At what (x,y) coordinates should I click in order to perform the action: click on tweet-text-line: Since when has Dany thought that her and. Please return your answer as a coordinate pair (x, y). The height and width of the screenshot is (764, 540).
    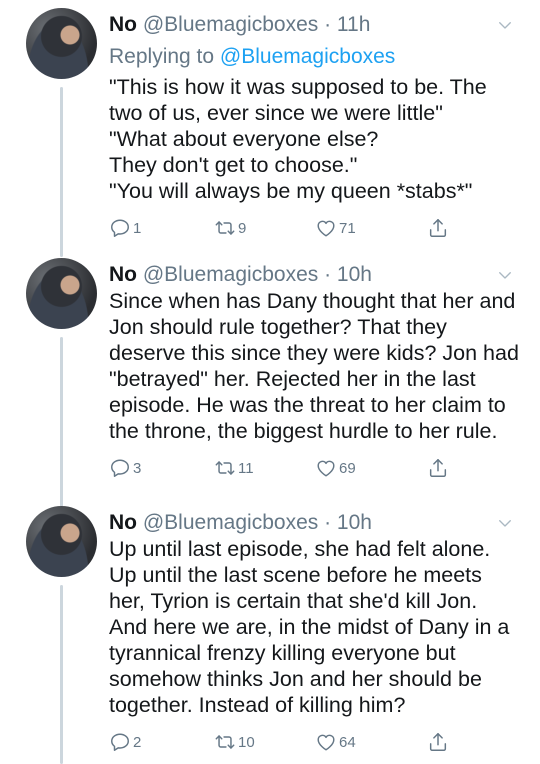
    Looking at the image, I should click on (312, 301).